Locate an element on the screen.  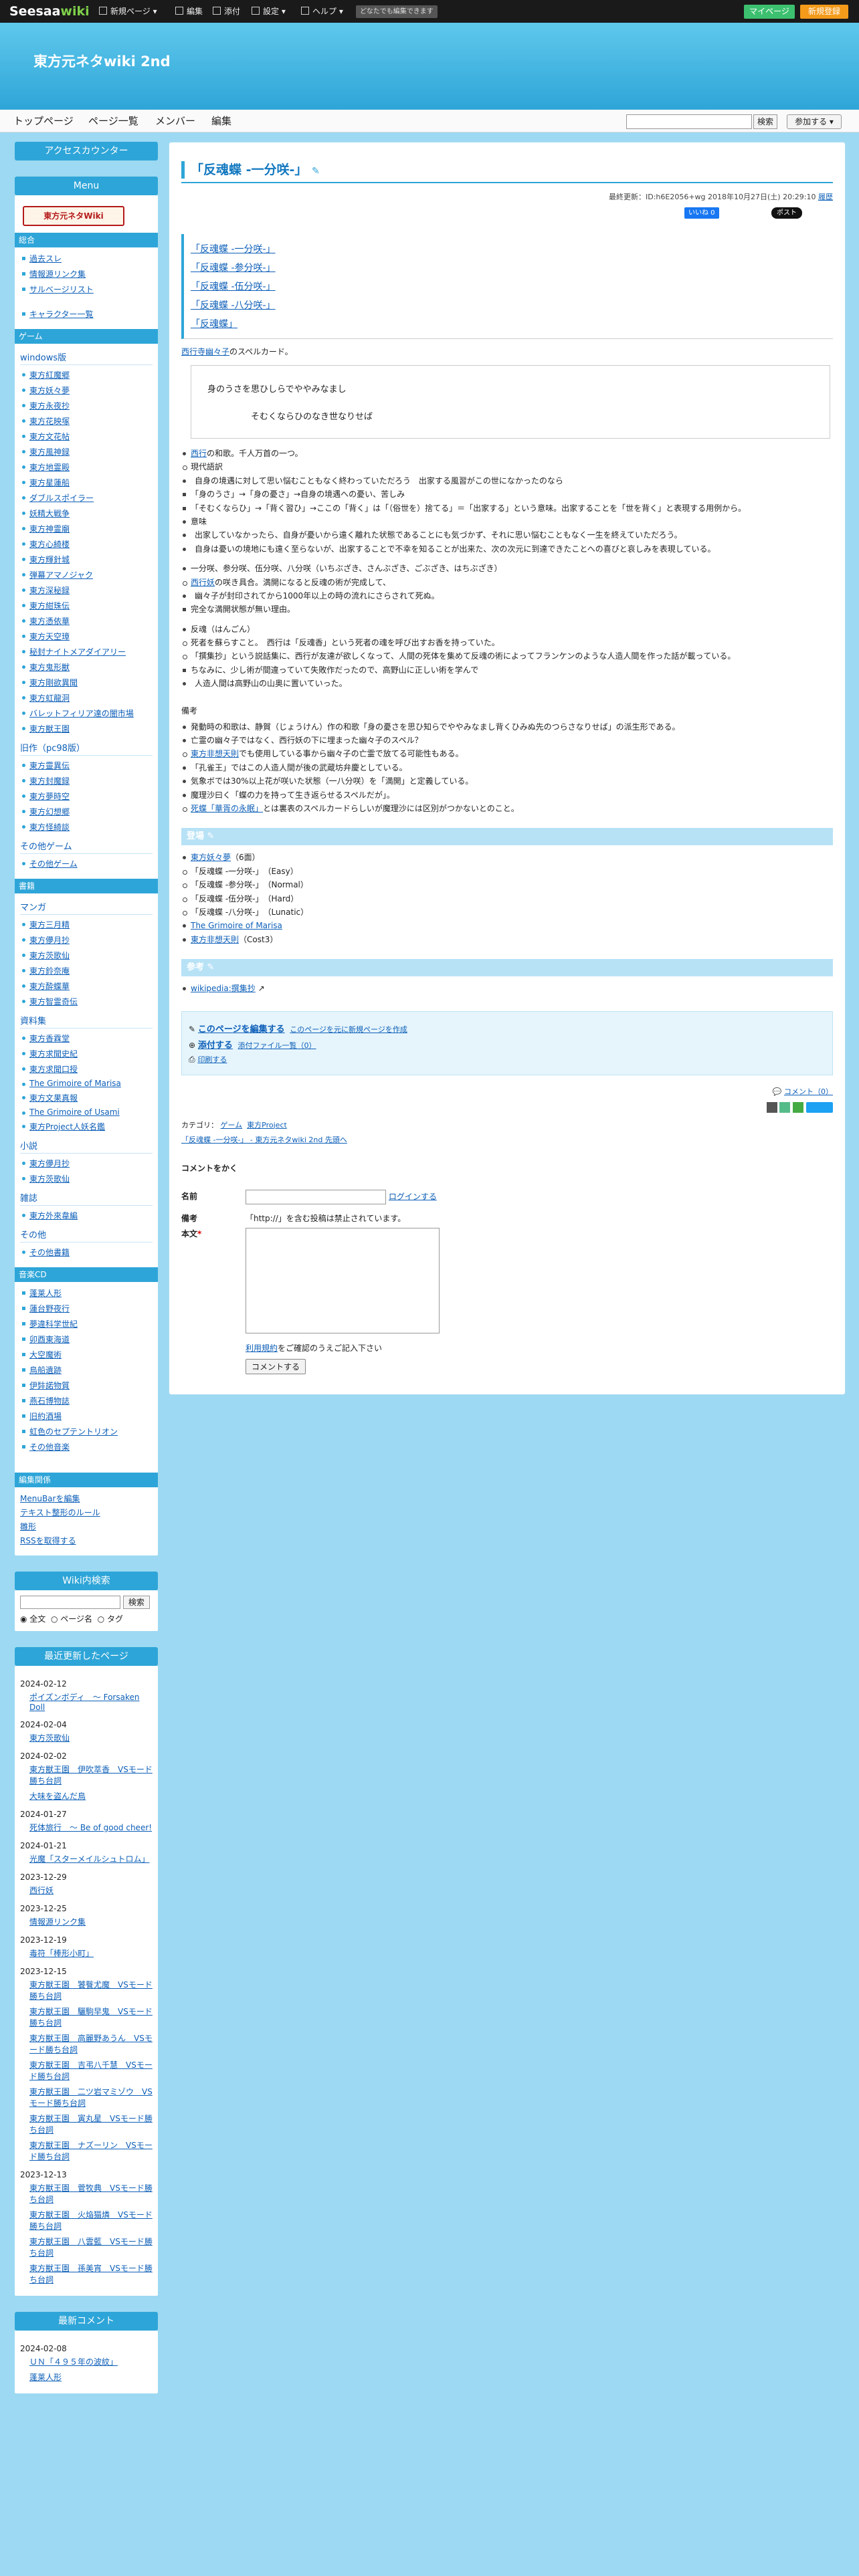
sidebar-link-text: 東方文果真報 is located at coordinates (54, 1098).